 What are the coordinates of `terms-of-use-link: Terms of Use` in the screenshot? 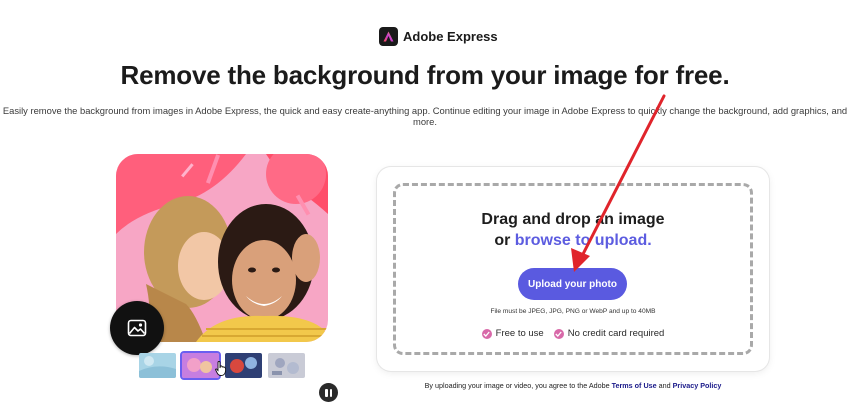 It's located at (634, 385).